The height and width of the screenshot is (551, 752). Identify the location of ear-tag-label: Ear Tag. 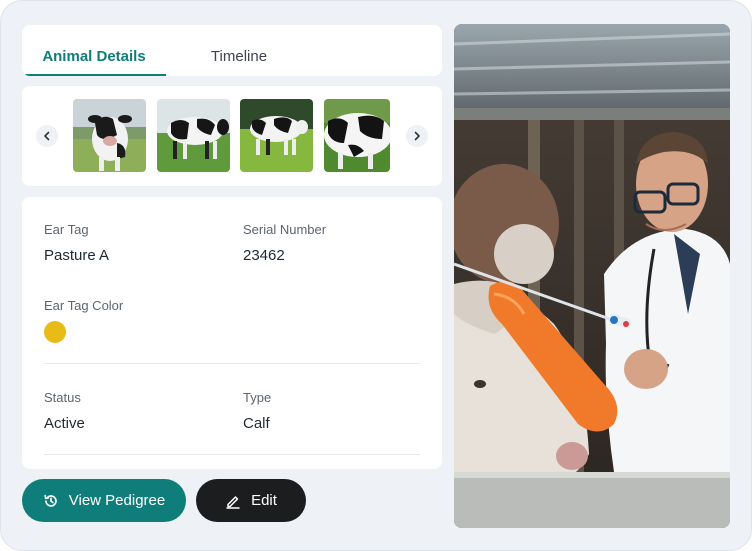
(66, 229).